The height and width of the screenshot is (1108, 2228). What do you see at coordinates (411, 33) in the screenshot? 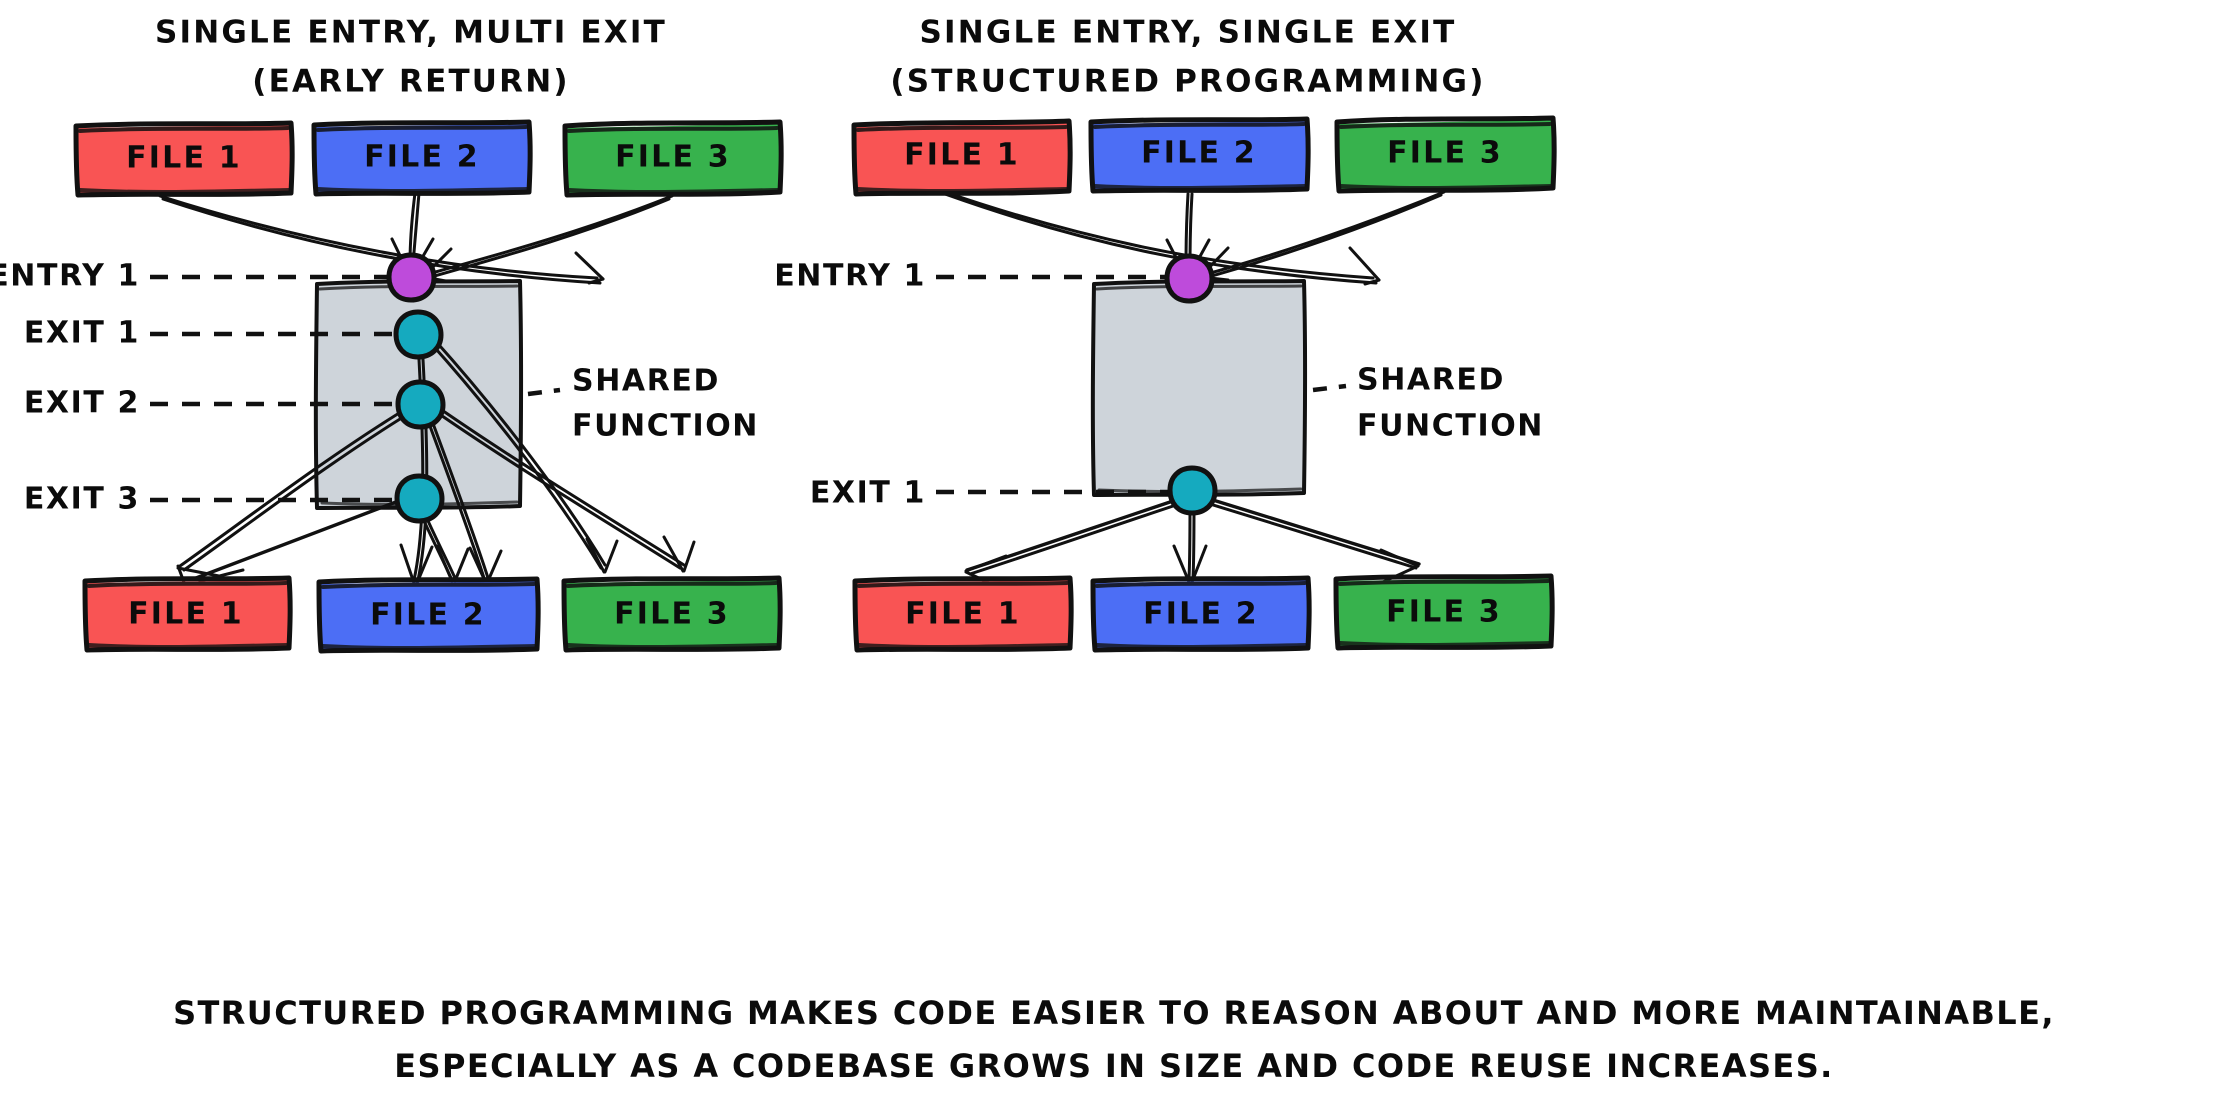
I see `panel-title-line1: SINGLE ENTRY, MULTI EXIT` at bounding box center [411, 33].